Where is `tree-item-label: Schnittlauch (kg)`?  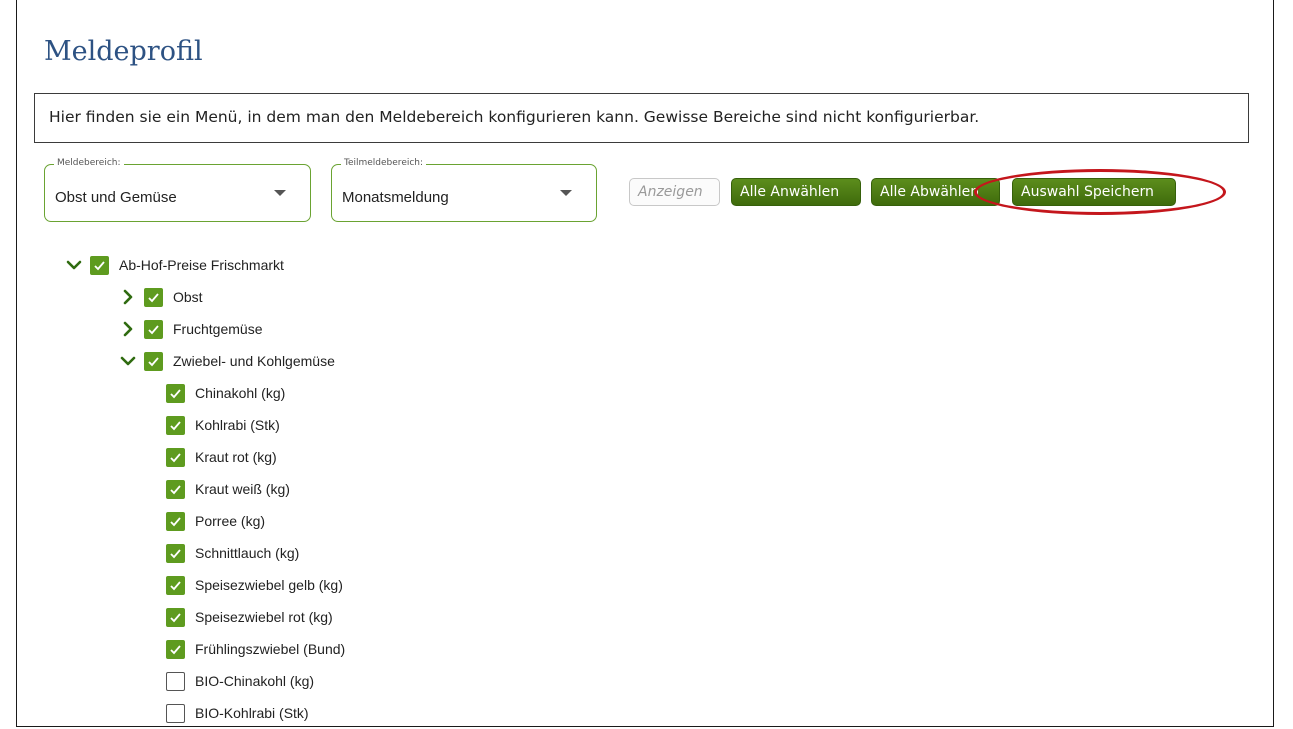
tree-item-label: Schnittlauch (kg) is located at coordinates (247, 553).